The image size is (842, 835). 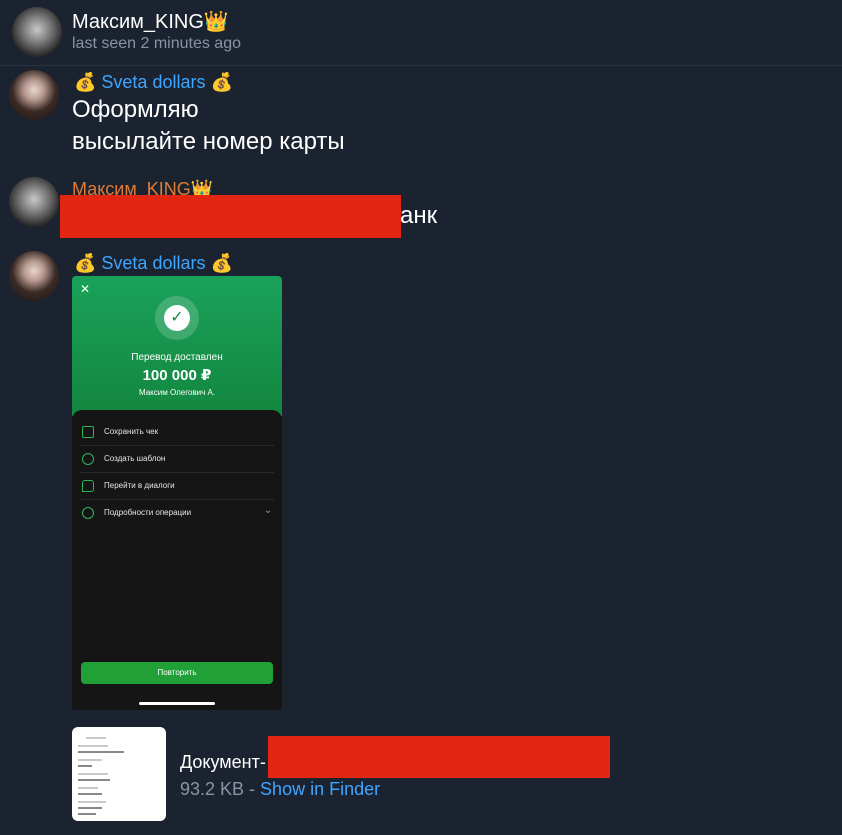 What do you see at coordinates (148, 512) in the screenshot?
I see `menu-item-label: Подробности операции` at bounding box center [148, 512].